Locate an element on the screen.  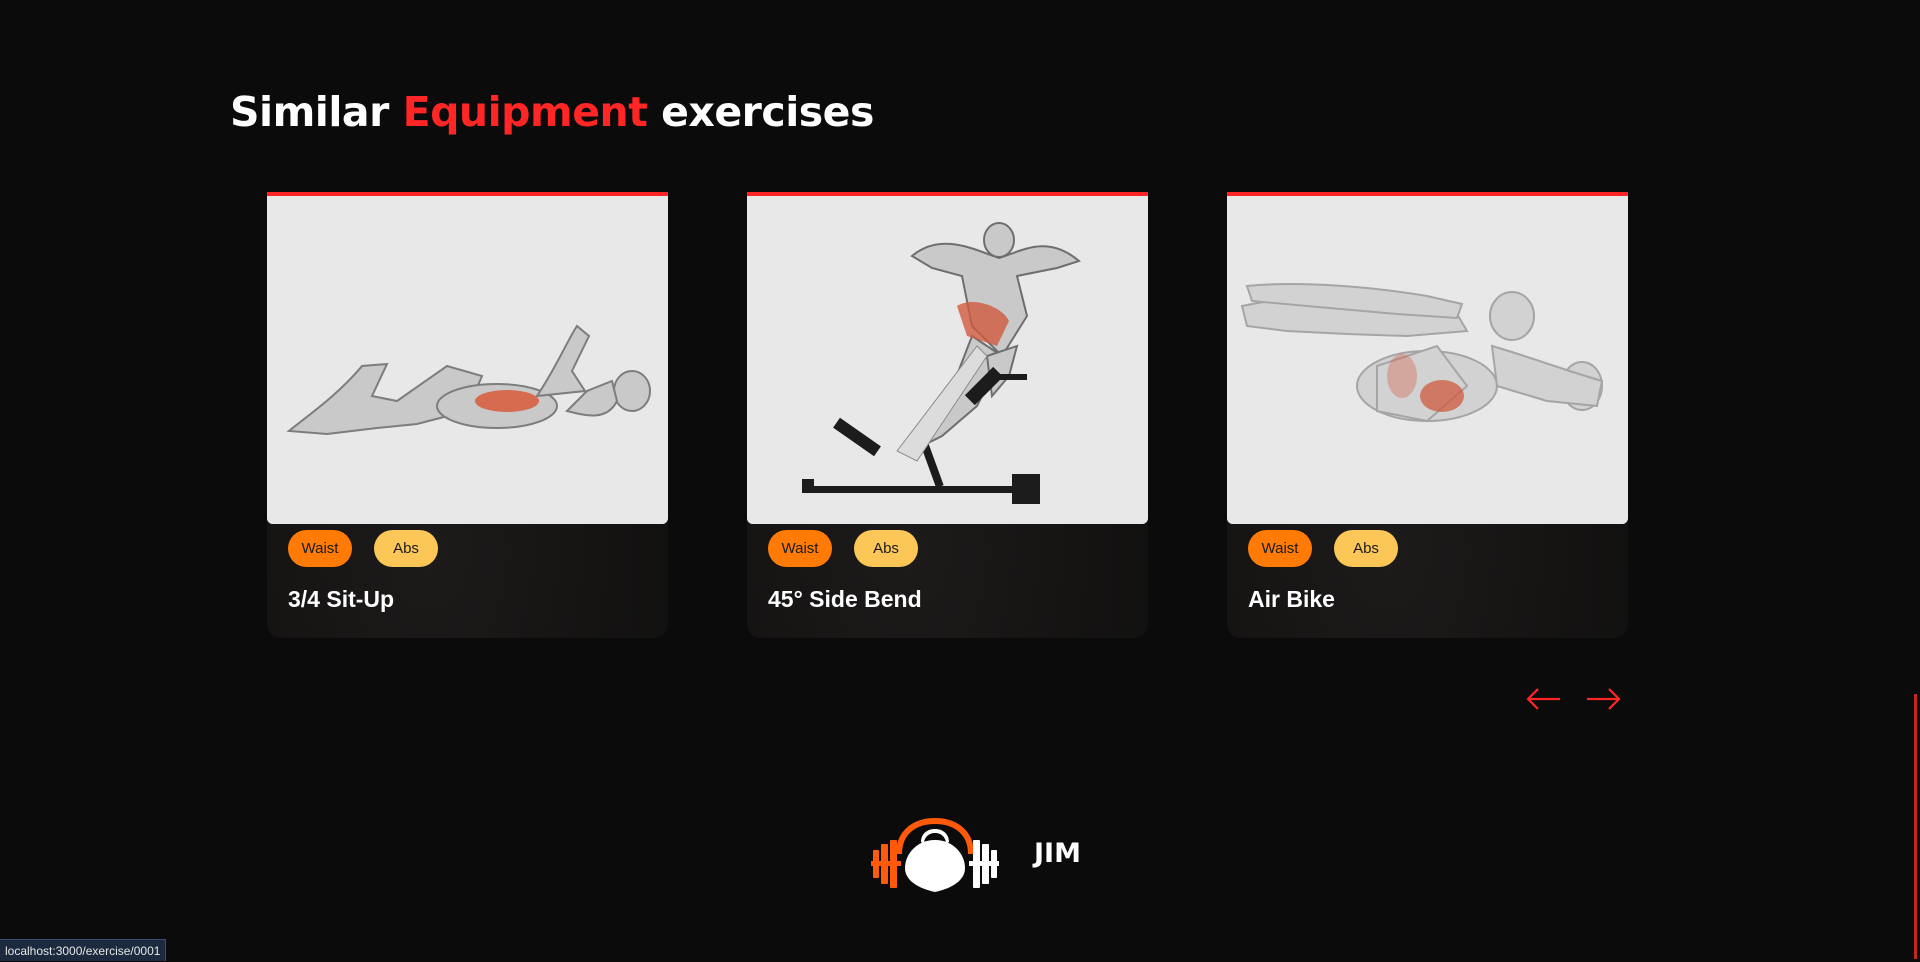
exercise-name: 3/4 Sit-Up is located at coordinates (341, 599).